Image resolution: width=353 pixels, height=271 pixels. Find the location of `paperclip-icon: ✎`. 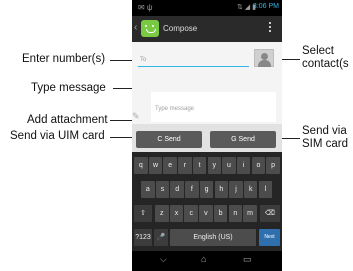

paperclip-icon: ✎ is located at coordinates (137, 116).